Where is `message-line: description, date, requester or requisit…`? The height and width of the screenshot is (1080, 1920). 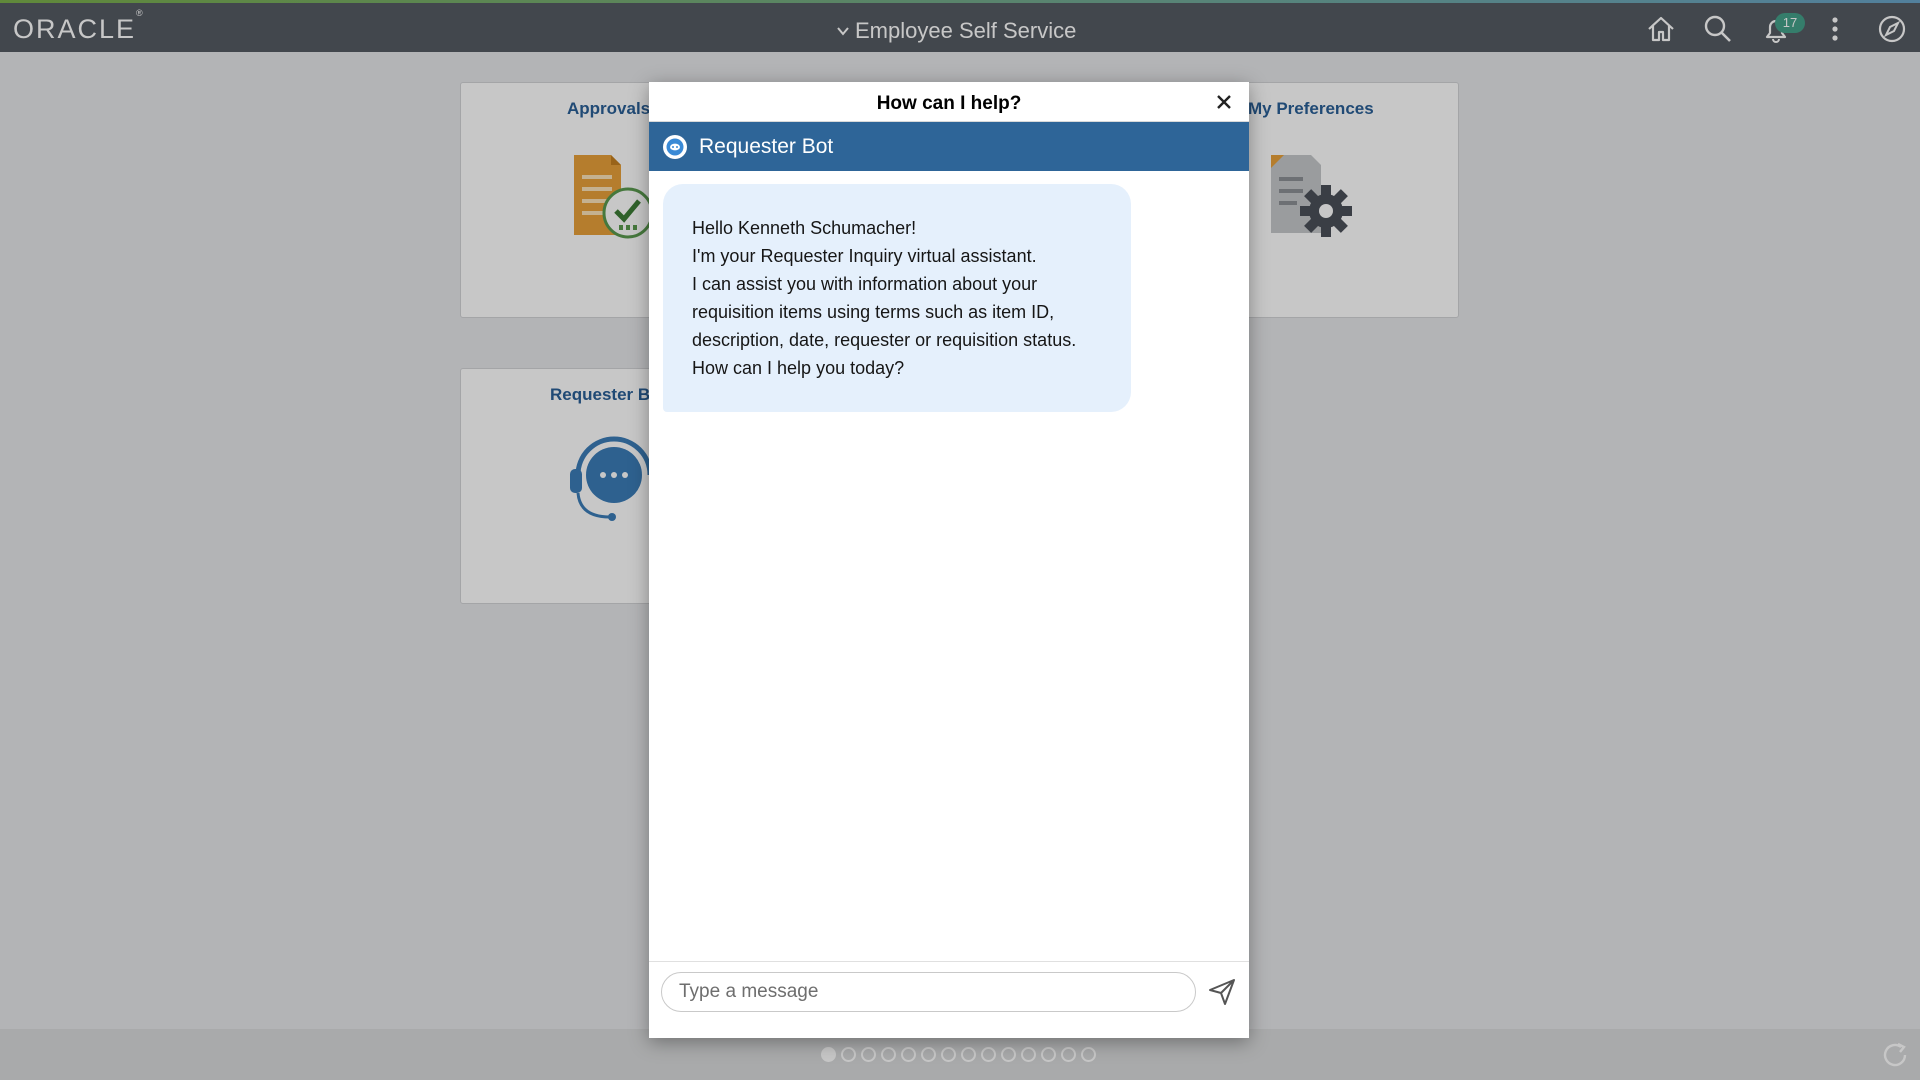
message-line: description, date, requester or requisit… is located at coordinates (884, 340).